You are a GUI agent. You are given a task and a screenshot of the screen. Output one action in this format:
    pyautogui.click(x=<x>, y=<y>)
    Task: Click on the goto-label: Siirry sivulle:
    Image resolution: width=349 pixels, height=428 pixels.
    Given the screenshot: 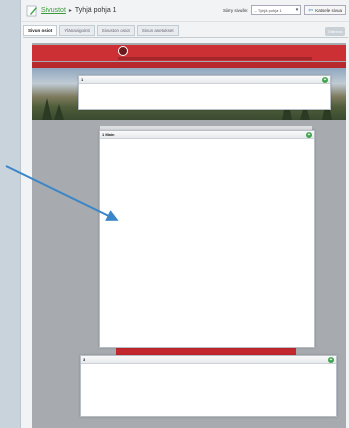 What is the action you would take?
    pyautogui.click(x=235, y=10)
    